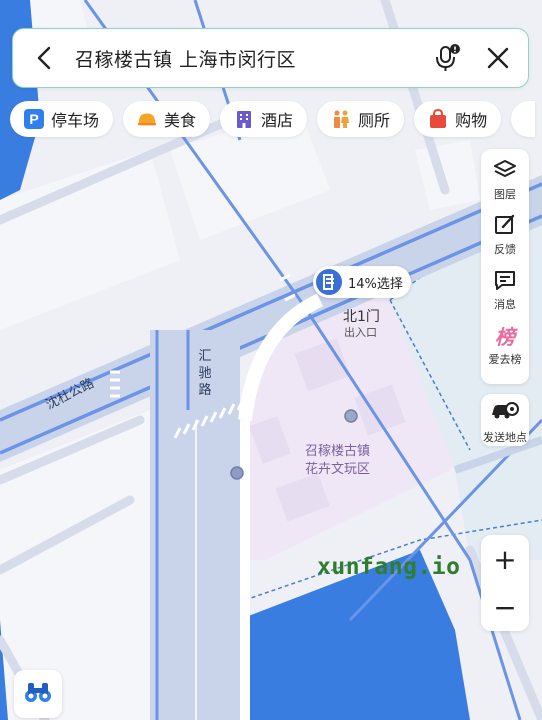 The image size is (542, 720). What do you see at coordinates (361, 316) in the screenshot?
I see `gate-name-label: 北1门` at bounding box center [361, 316].